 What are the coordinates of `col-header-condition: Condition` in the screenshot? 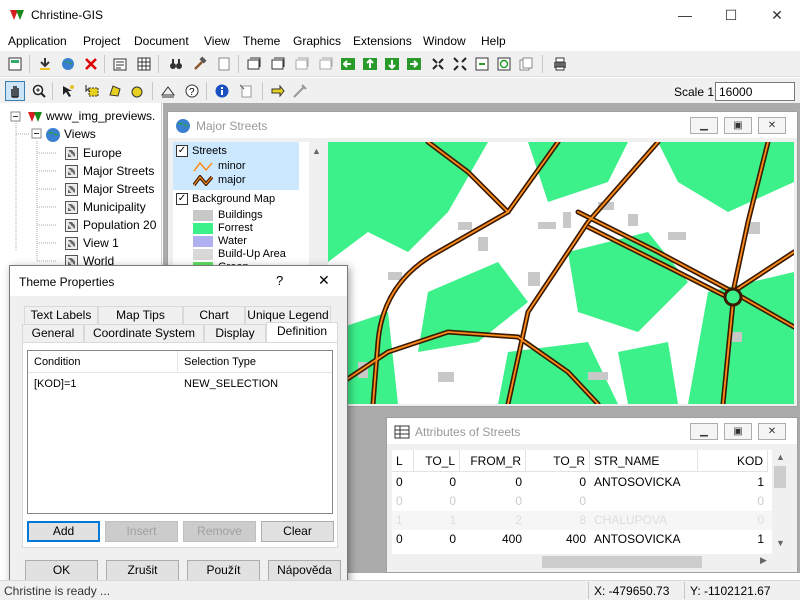 It's located at (103, 362).